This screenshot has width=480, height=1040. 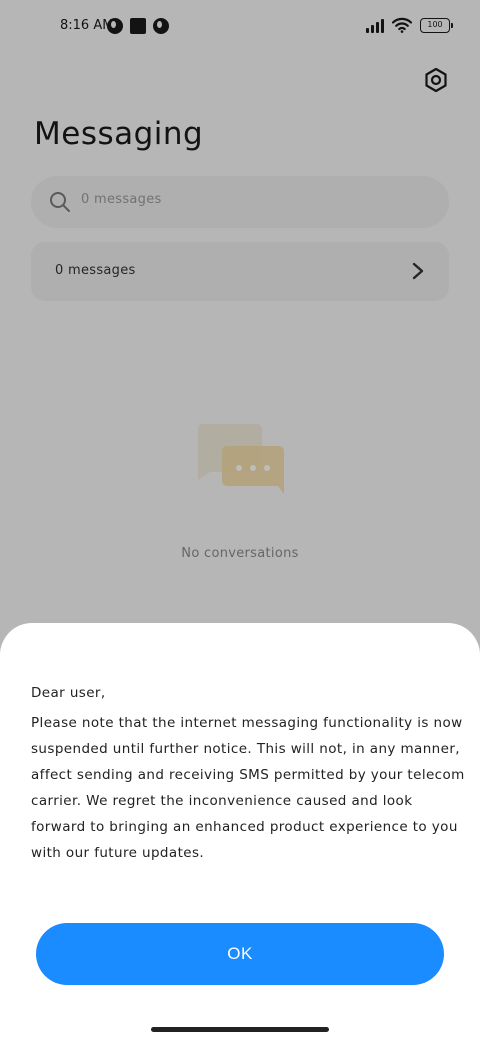 What do you see at coordinates (240, 954) in the screenshot?
I see `ok-button: OK` at bounding box center [240, 954].